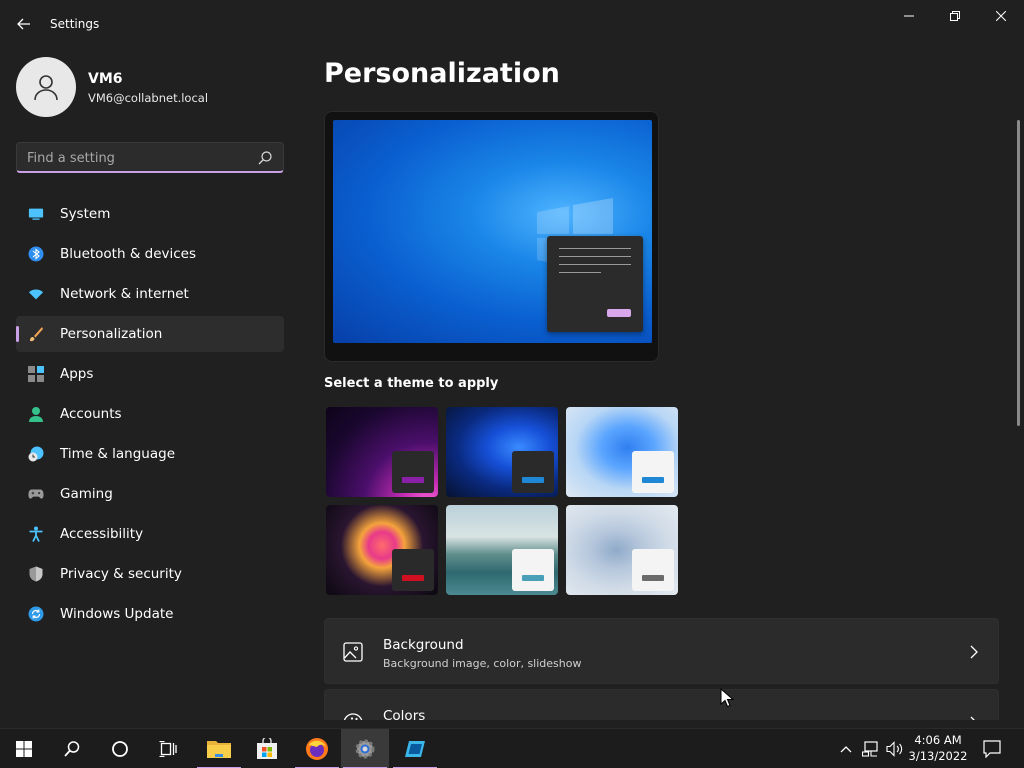 The image size is (1024, 768). I want to click on image-icon, so click(353, 652).